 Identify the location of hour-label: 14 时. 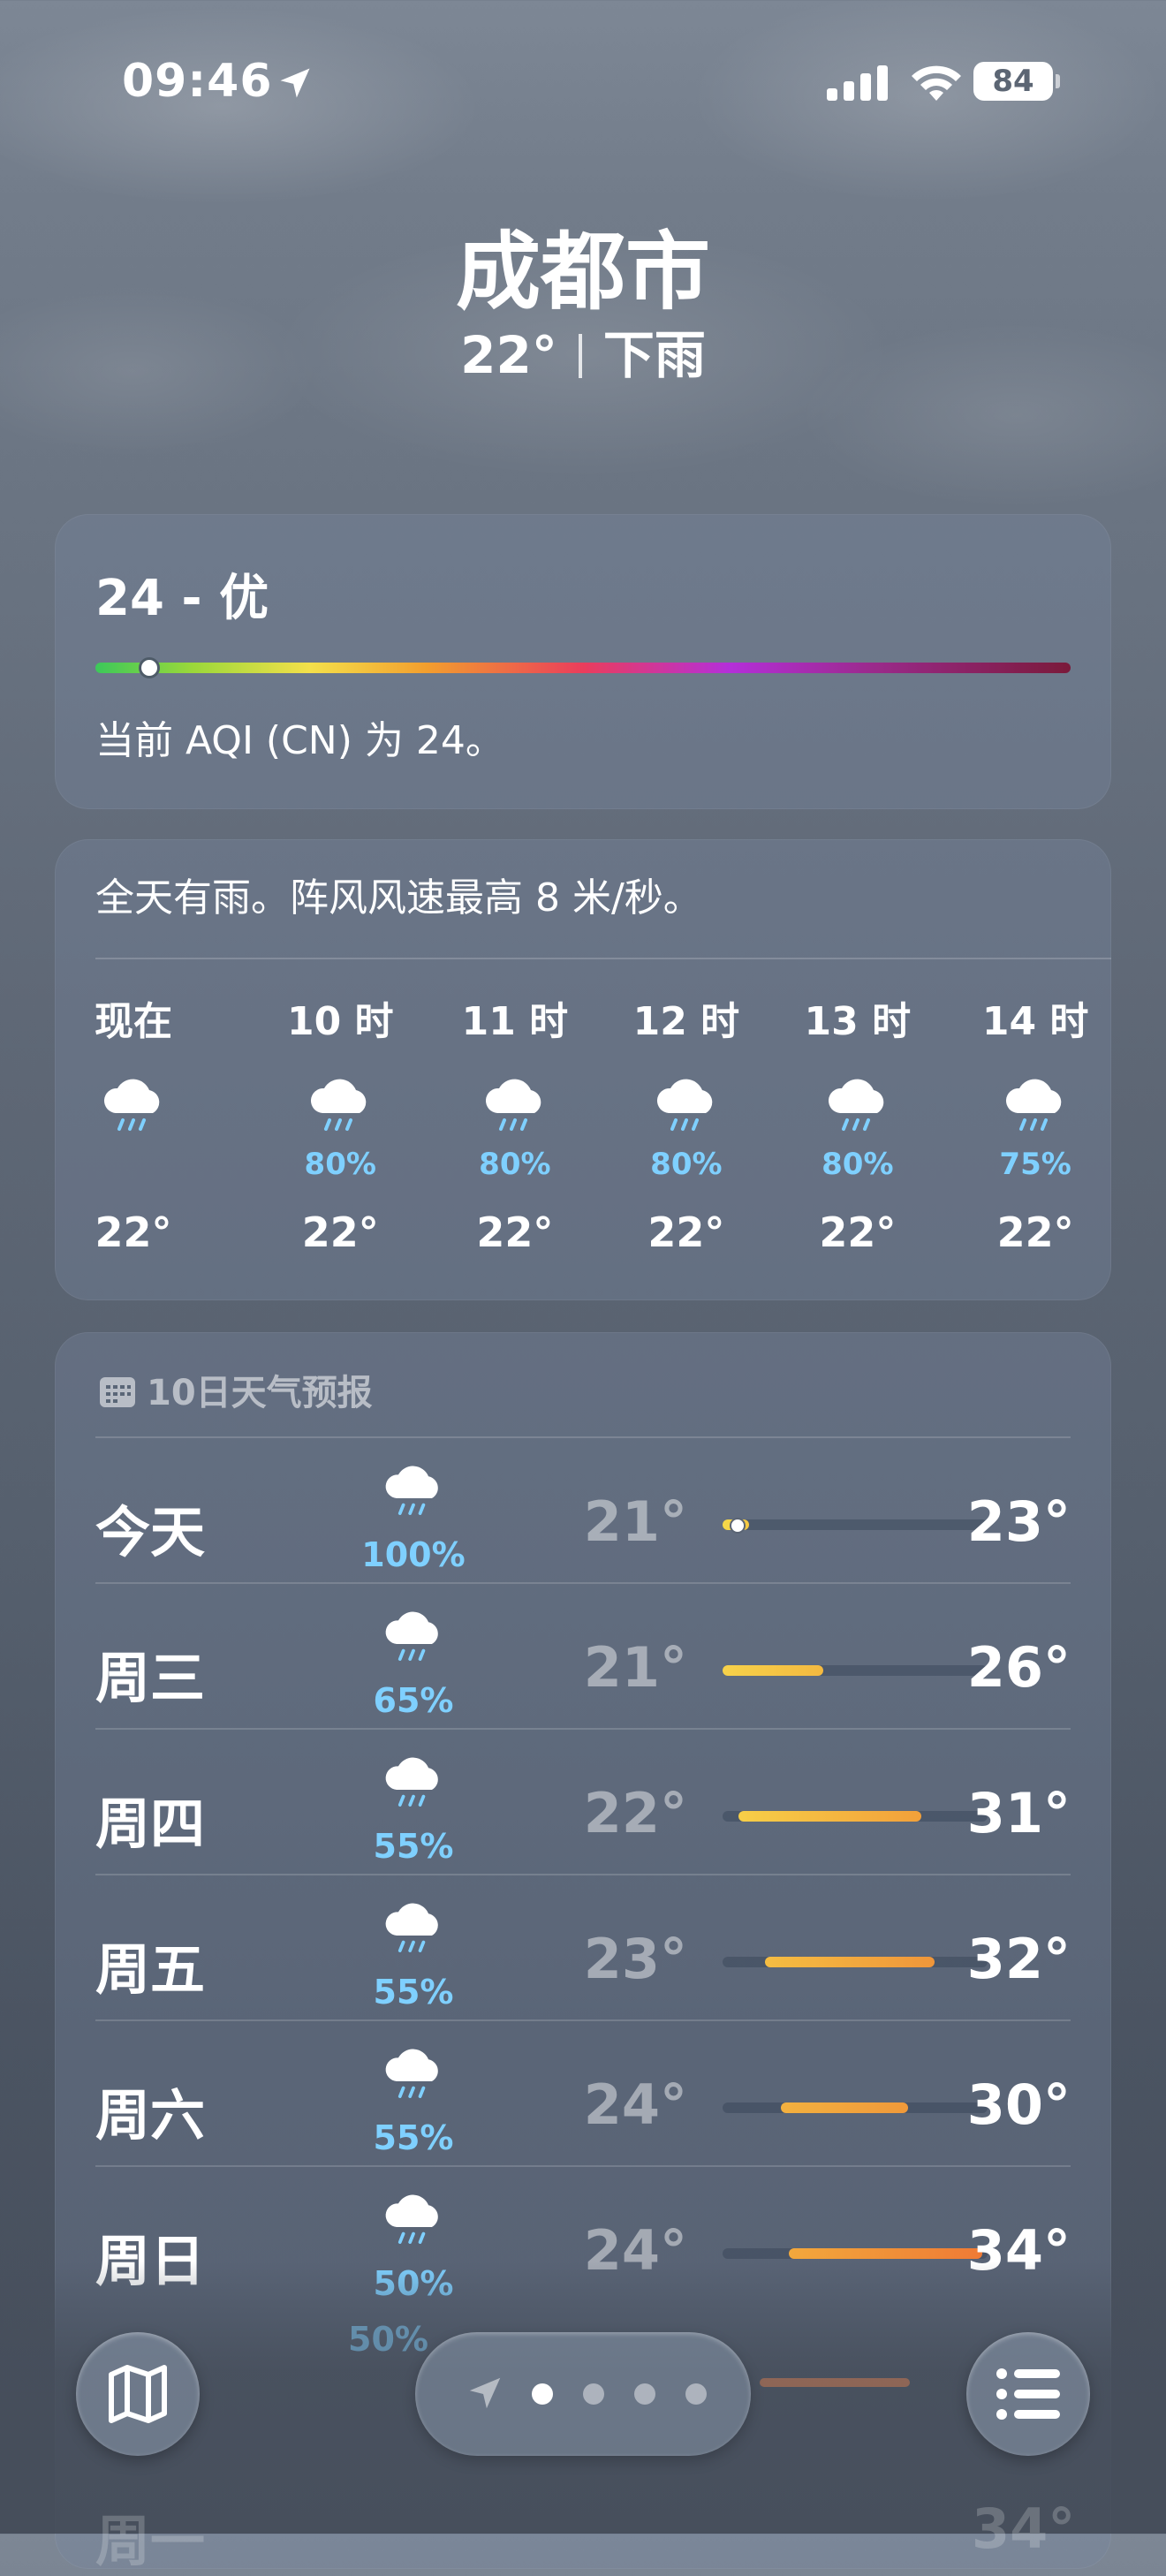
(1035, 1022).